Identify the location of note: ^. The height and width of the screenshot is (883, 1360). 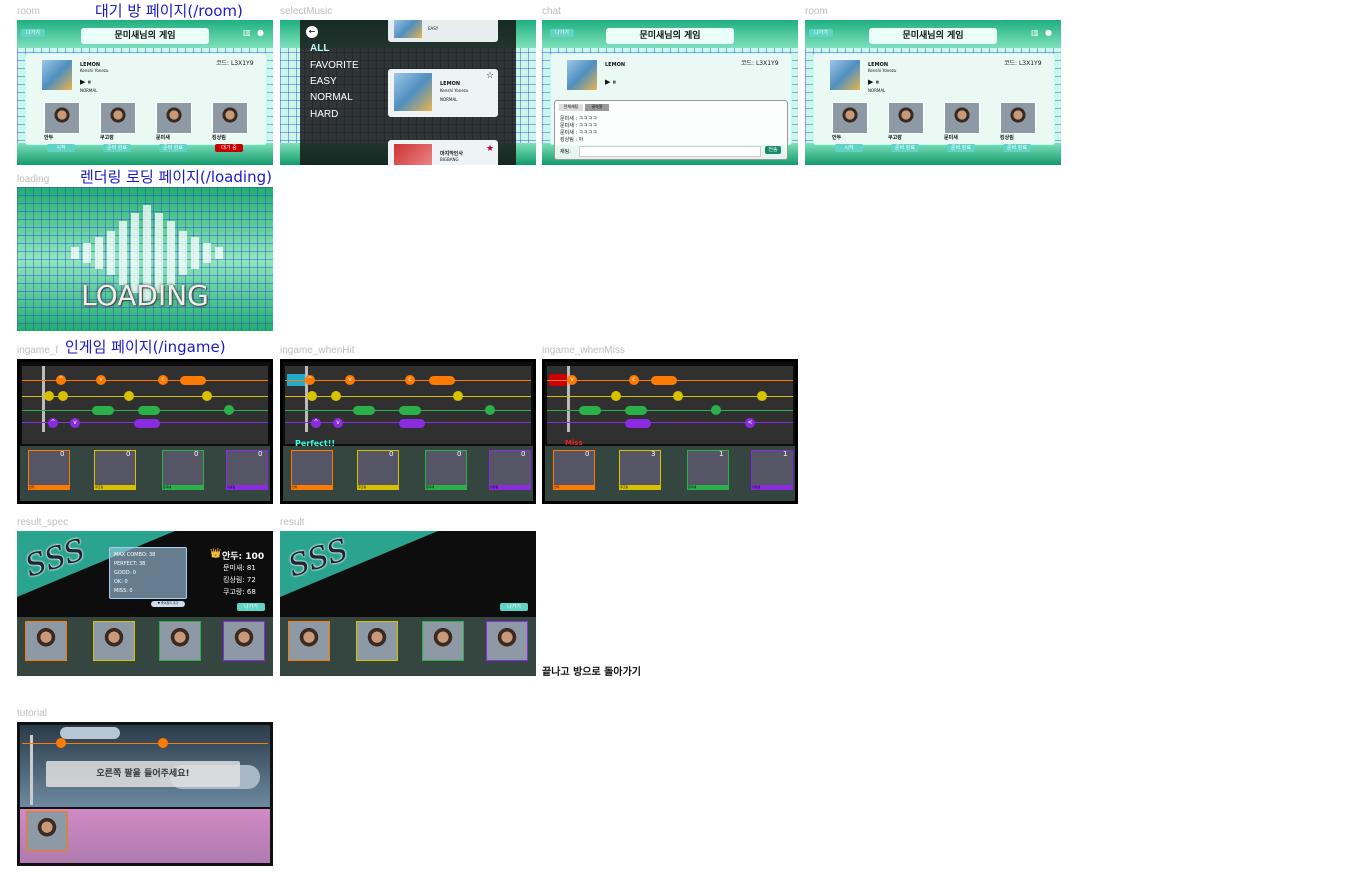
(316, 423).